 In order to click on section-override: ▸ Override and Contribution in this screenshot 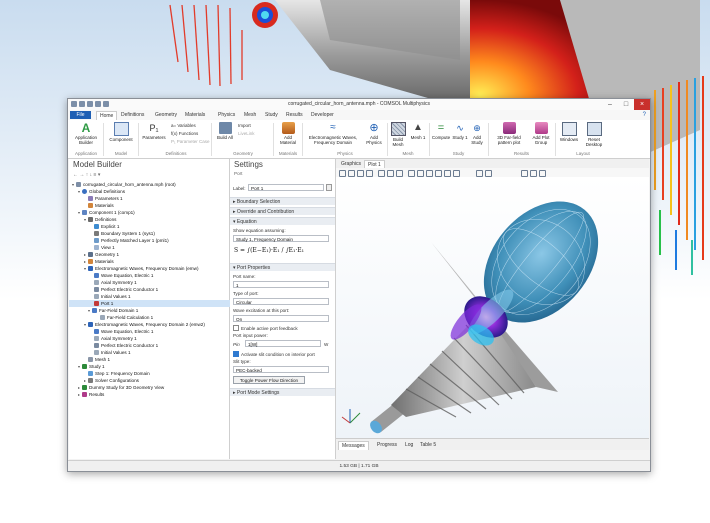, I will do `click(282, 211)`.